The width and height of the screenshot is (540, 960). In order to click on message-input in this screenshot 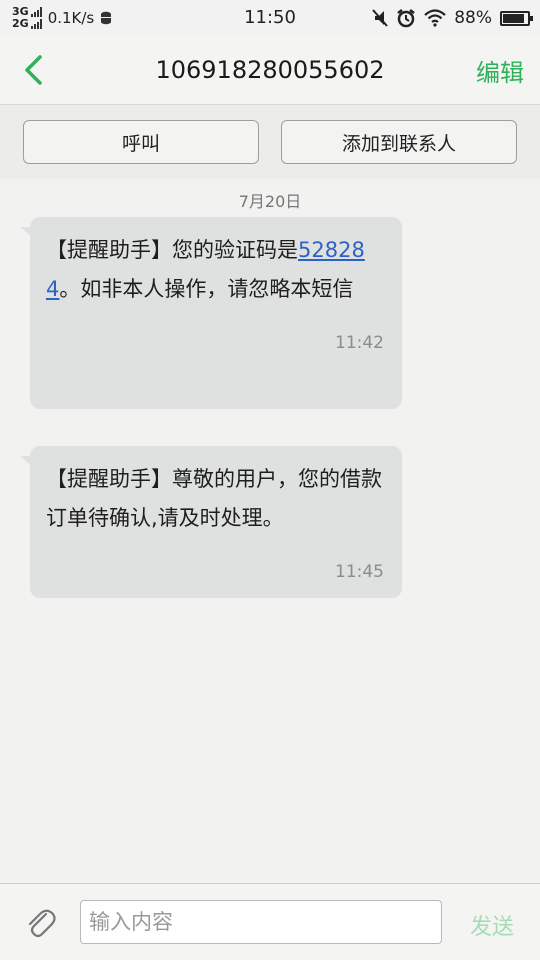, I will do `click(261, 922)`.